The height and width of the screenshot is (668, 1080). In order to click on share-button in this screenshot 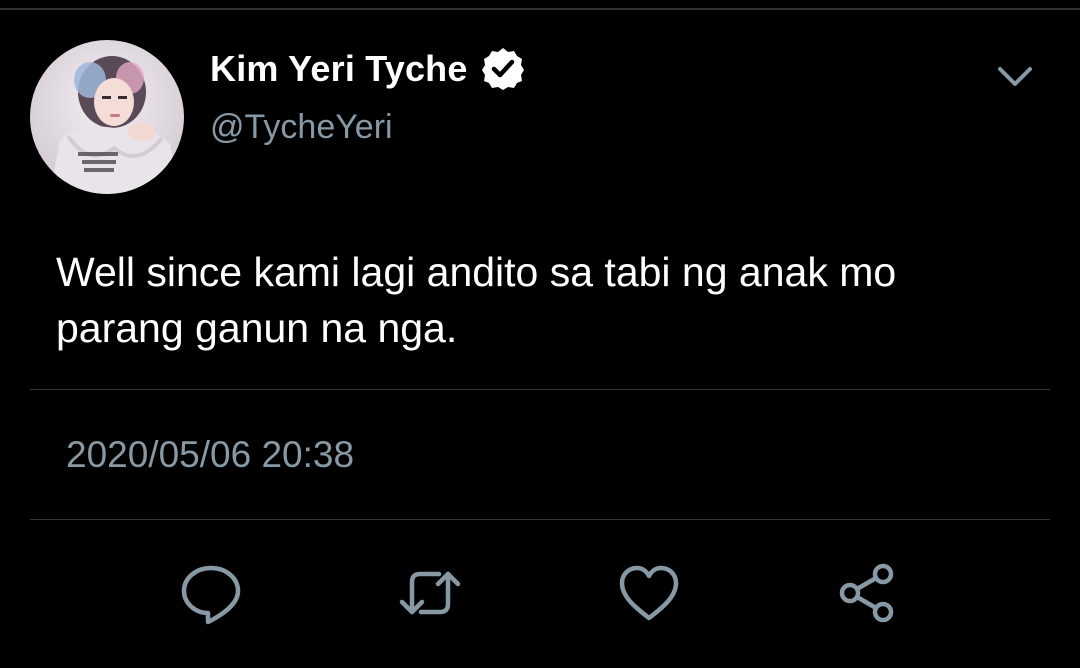, I will do `click(868, 593)`.